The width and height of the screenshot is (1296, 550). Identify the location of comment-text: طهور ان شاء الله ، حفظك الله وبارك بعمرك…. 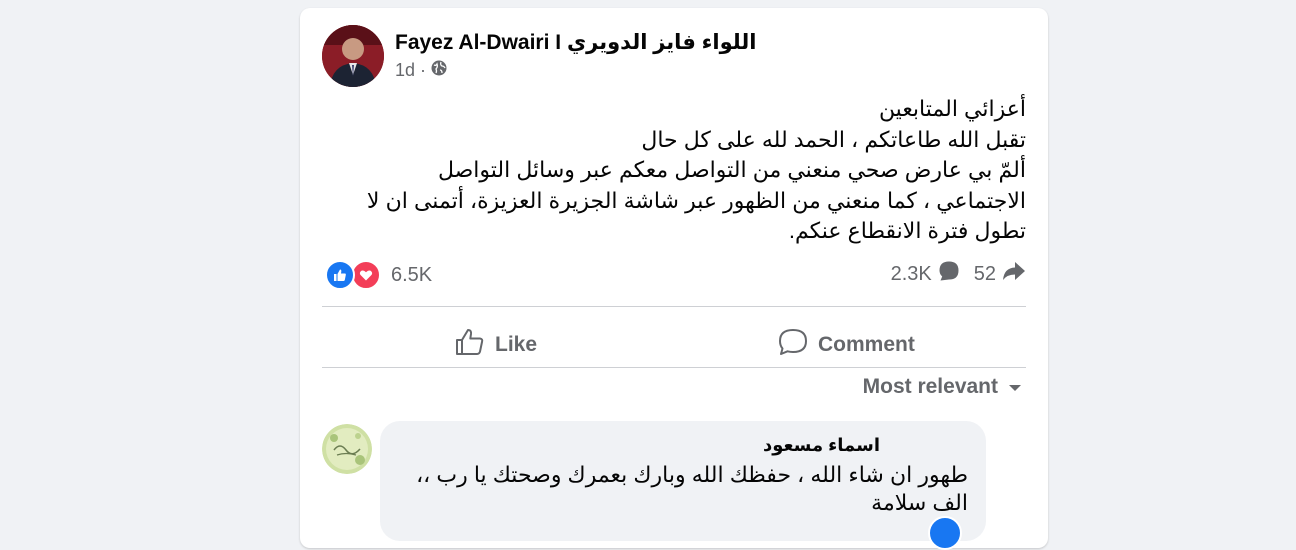
(678, 489).